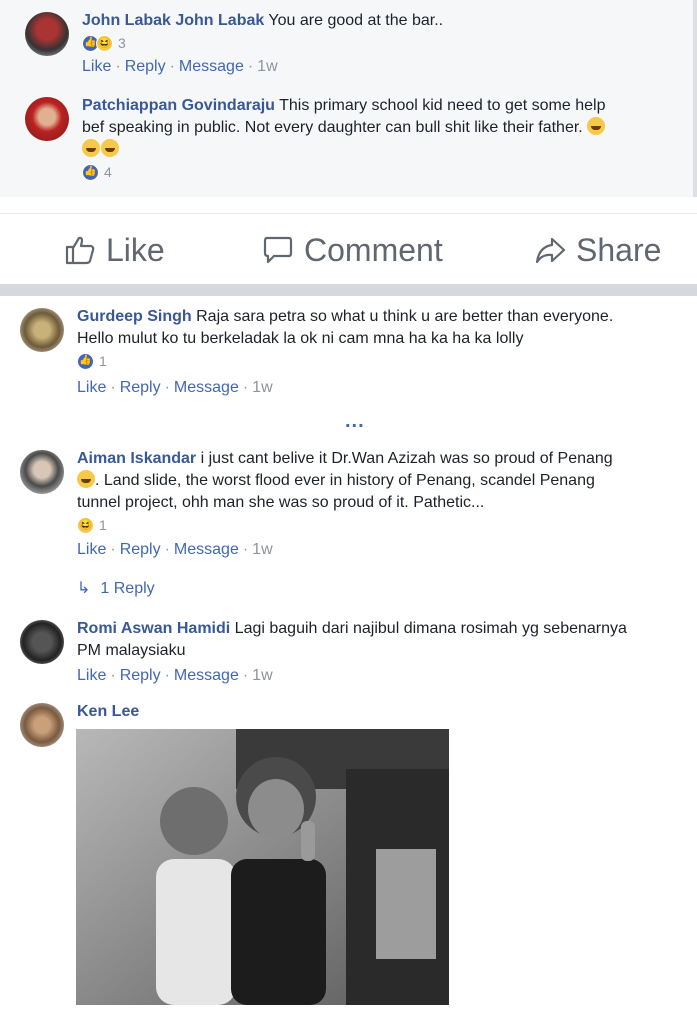 This screenshot has height=1011, width=697. What do you see at coordinates (619, 249) in the screenshot?
I see `share-action-label: Share` at bounding box center [619, 249].